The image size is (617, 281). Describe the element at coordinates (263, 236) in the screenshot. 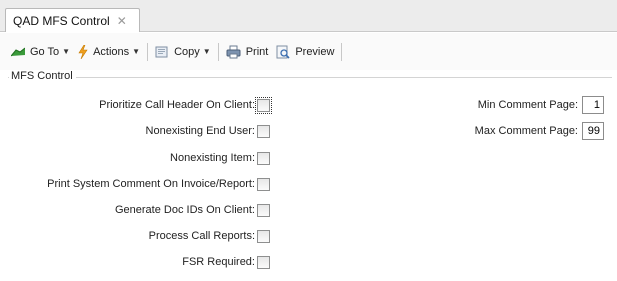

I see `process-call-reports-checkbox` at that location.